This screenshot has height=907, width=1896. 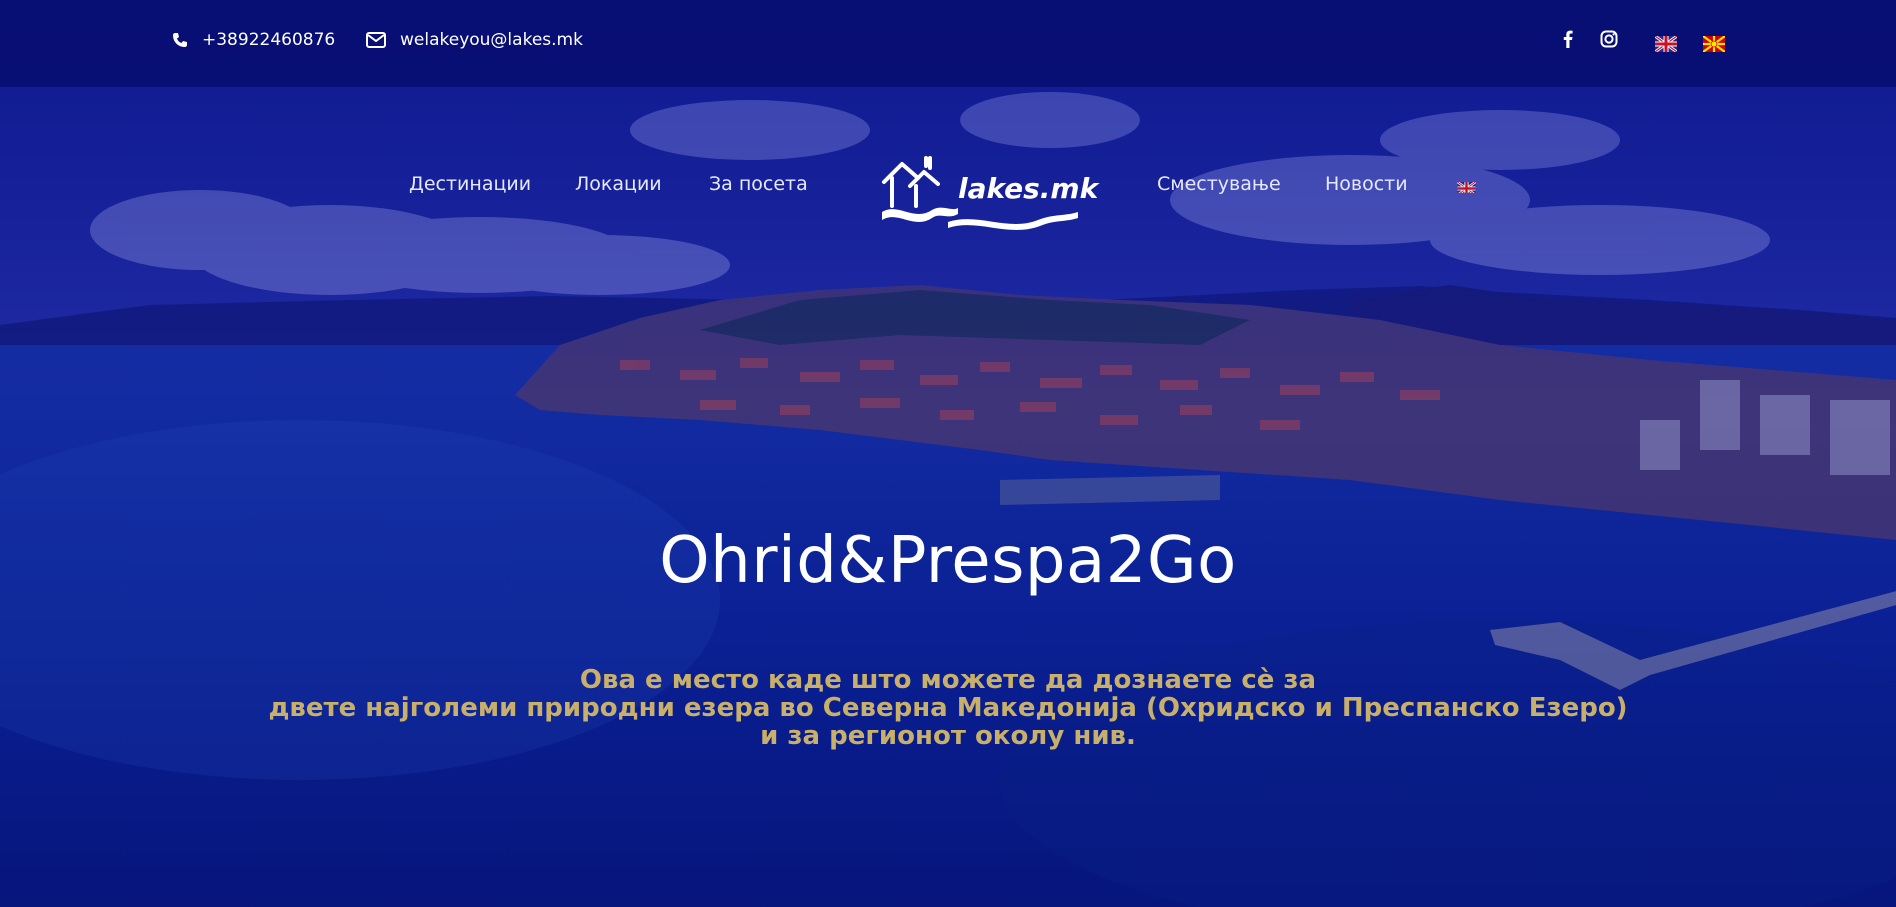 I want to click on hero-title: Ohrid&Prespa2Go, so click(x=948, y=561).